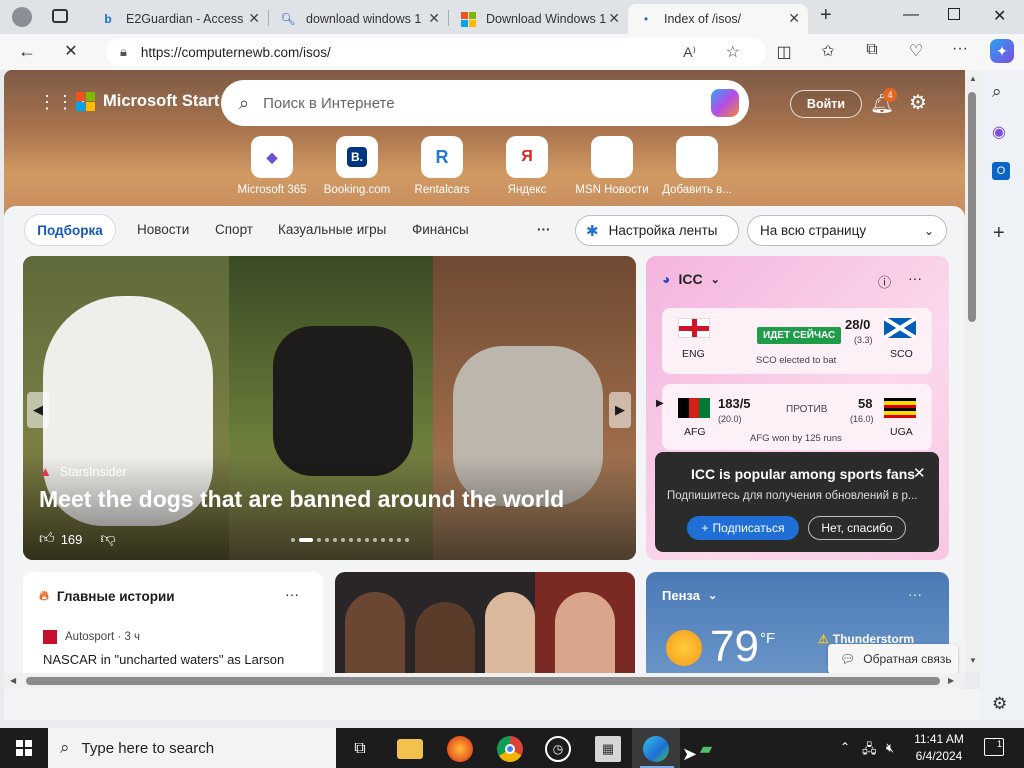 This screenshot has width=1024, height=768. I want to click on nav-tab-games: Казуальные игры, so click(332, 229).